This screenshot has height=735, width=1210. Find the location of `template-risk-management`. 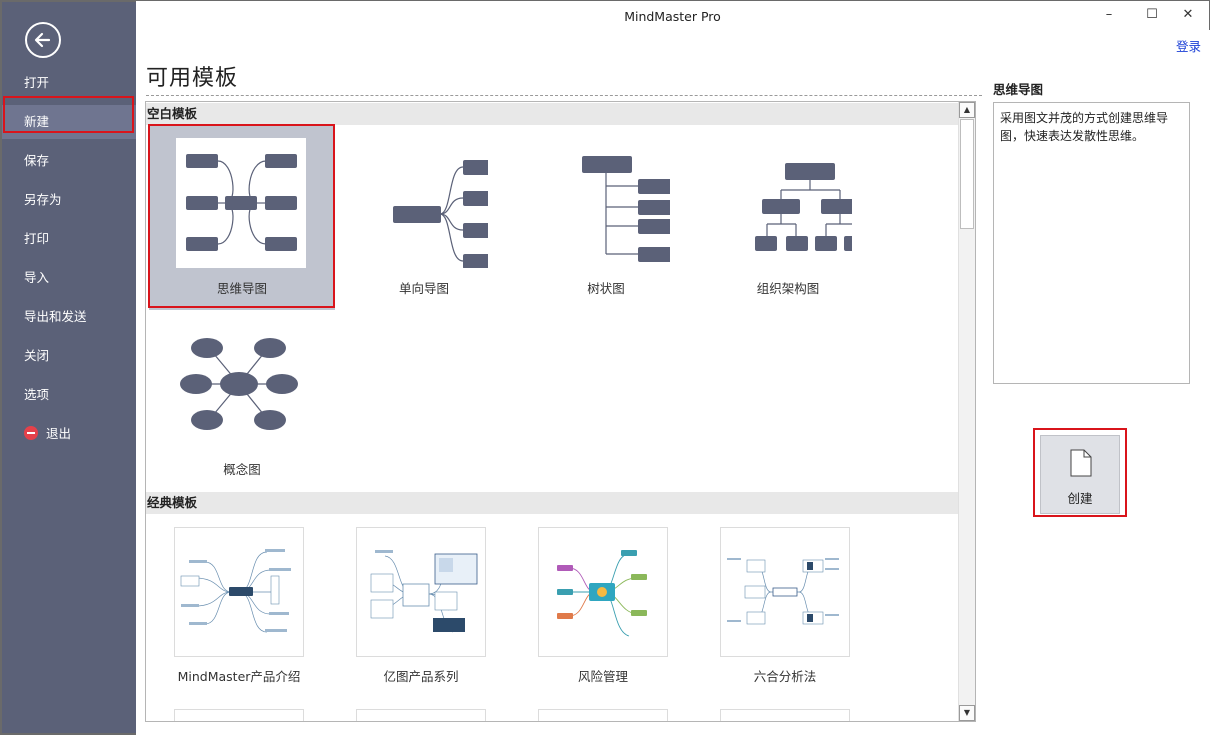

template-risk-management is located at coordinates (603, 592).